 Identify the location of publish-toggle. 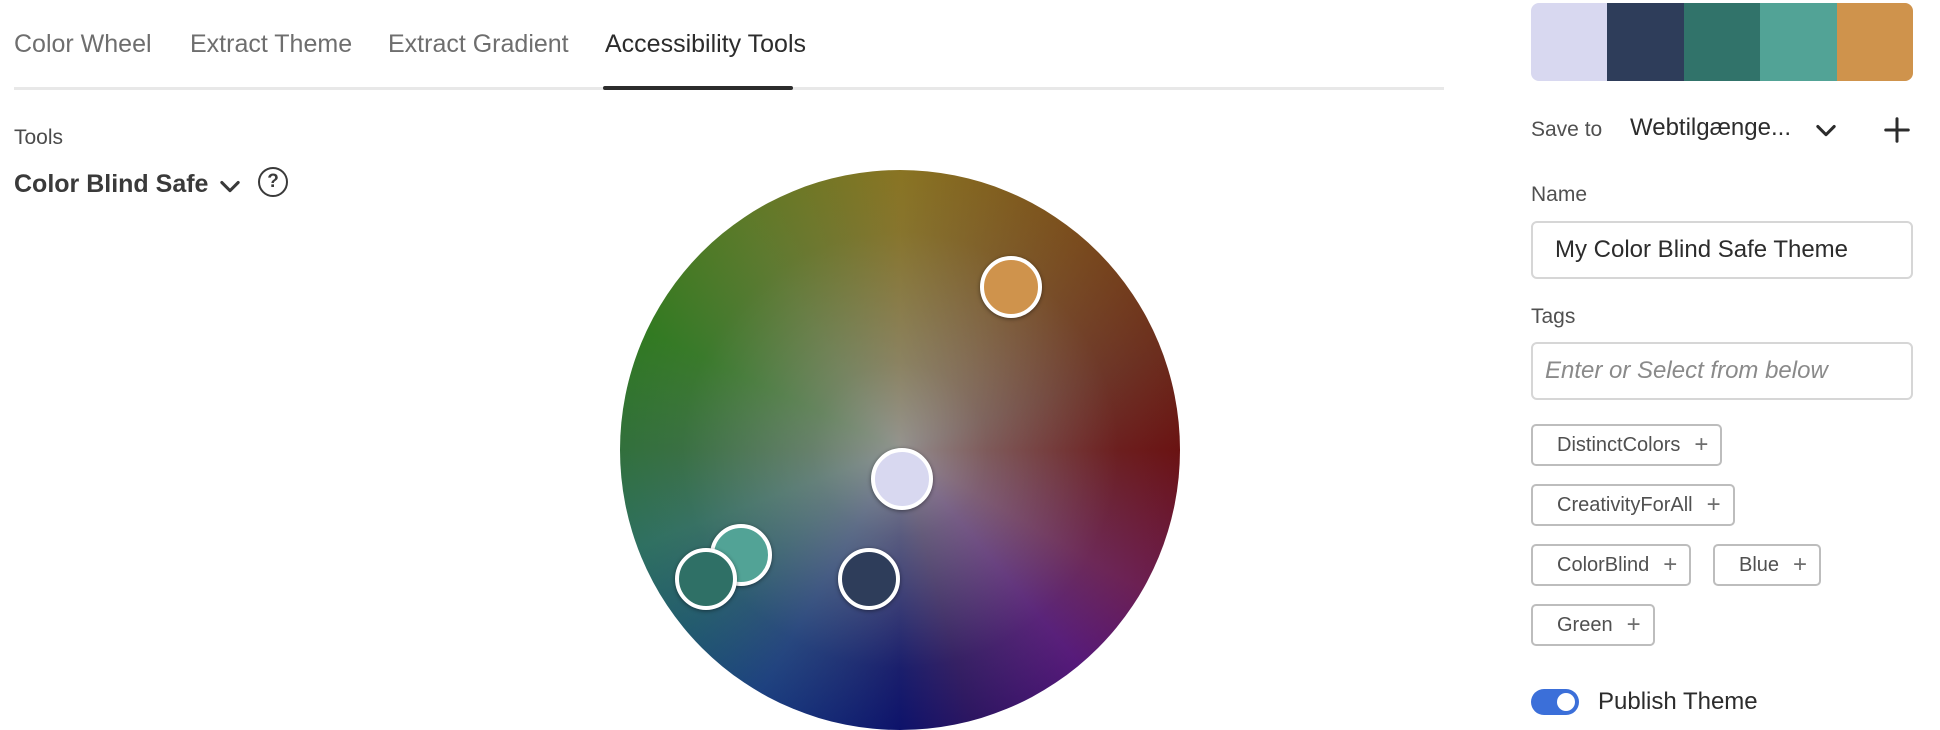
(1555, 702).